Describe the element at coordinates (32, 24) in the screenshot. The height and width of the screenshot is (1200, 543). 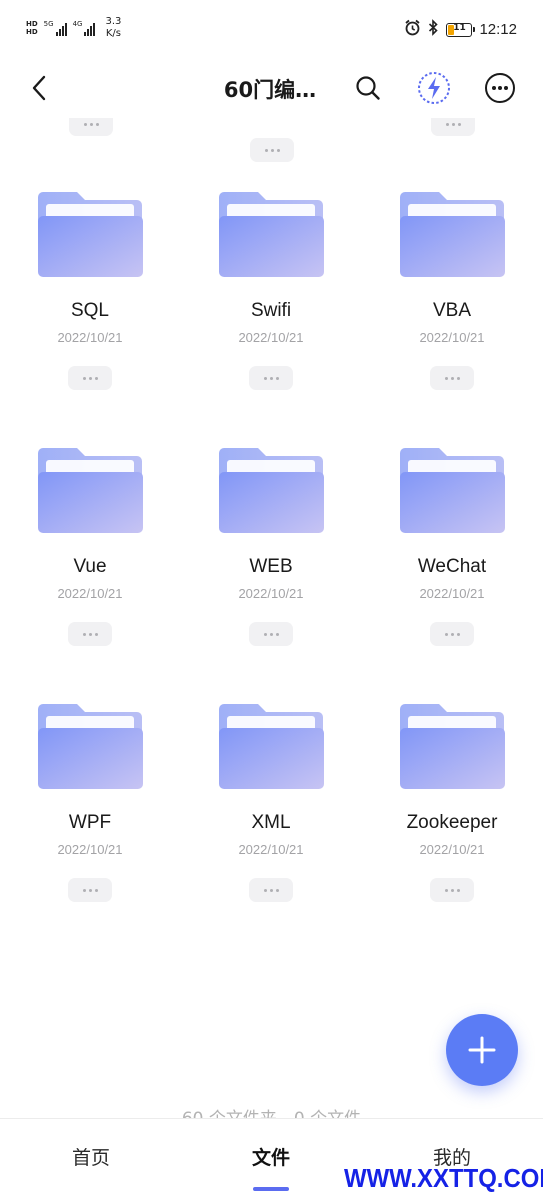
I see `sim1-label: HD` at that location.